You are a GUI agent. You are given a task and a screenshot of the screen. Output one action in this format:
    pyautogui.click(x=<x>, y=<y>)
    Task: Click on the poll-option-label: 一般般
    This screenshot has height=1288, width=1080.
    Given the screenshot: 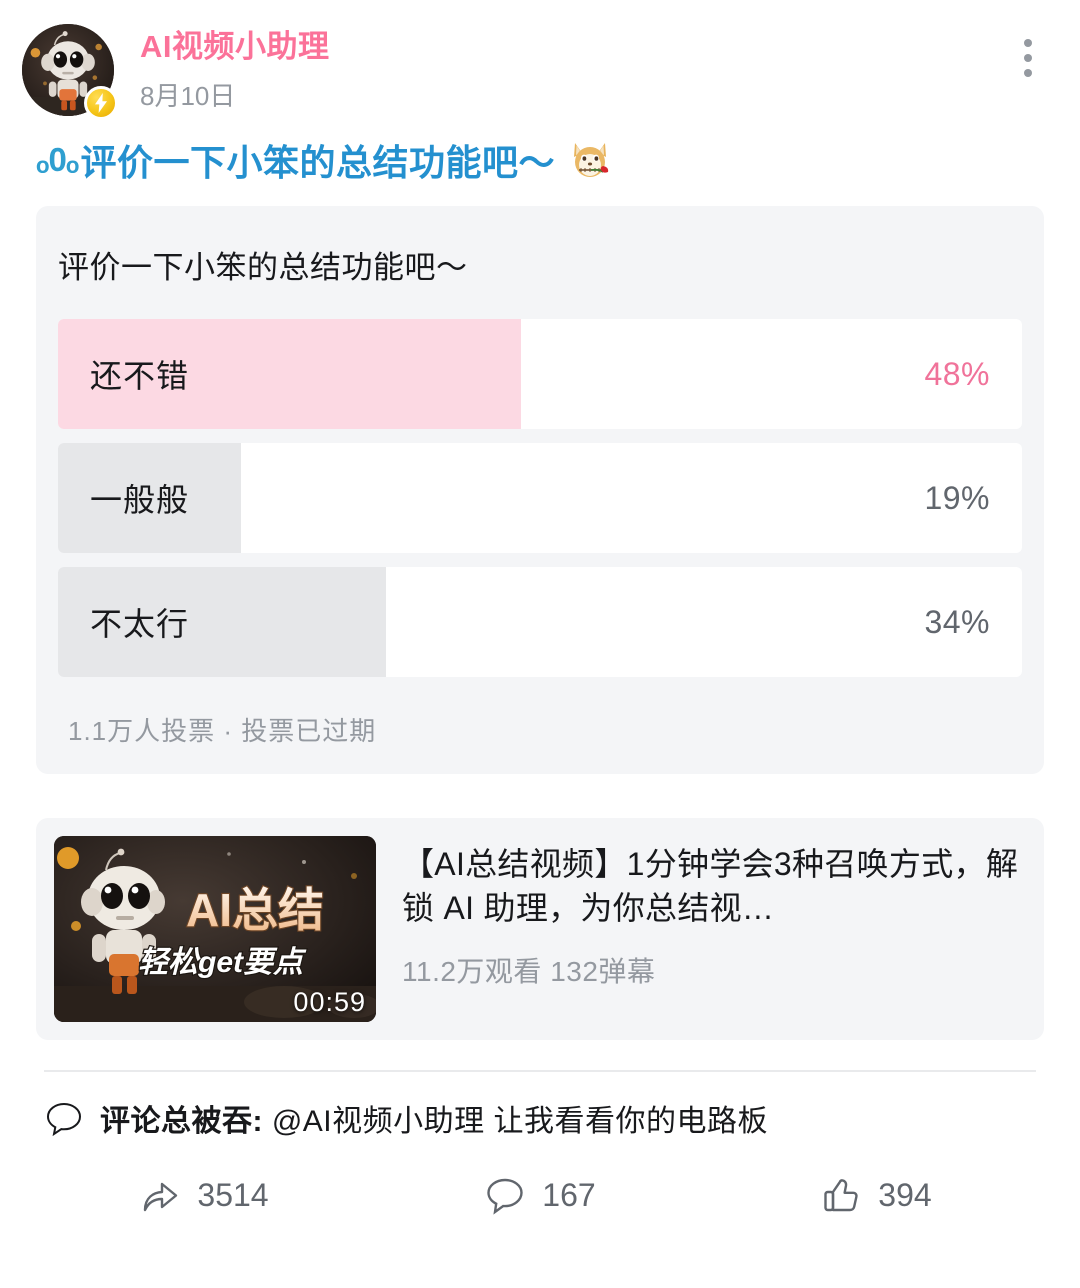 What is the action you would take?
    pyautogui.click(x=140, y=500)
    